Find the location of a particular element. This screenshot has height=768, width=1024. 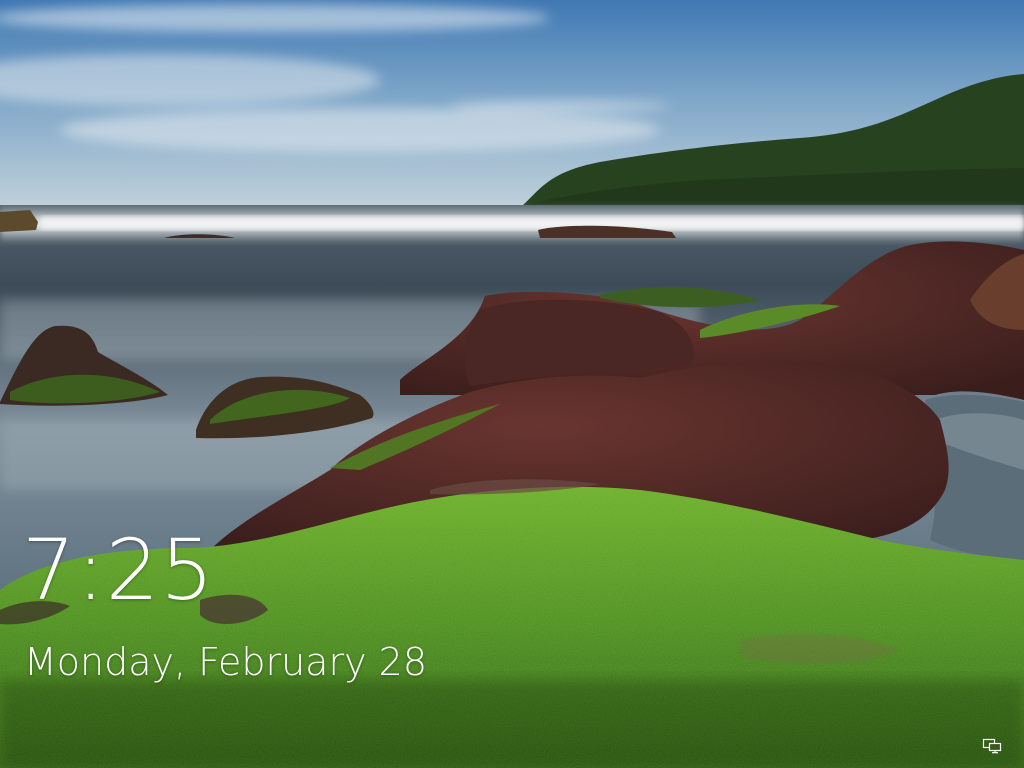

network-wired-icon is located at coordinates (992, 746).